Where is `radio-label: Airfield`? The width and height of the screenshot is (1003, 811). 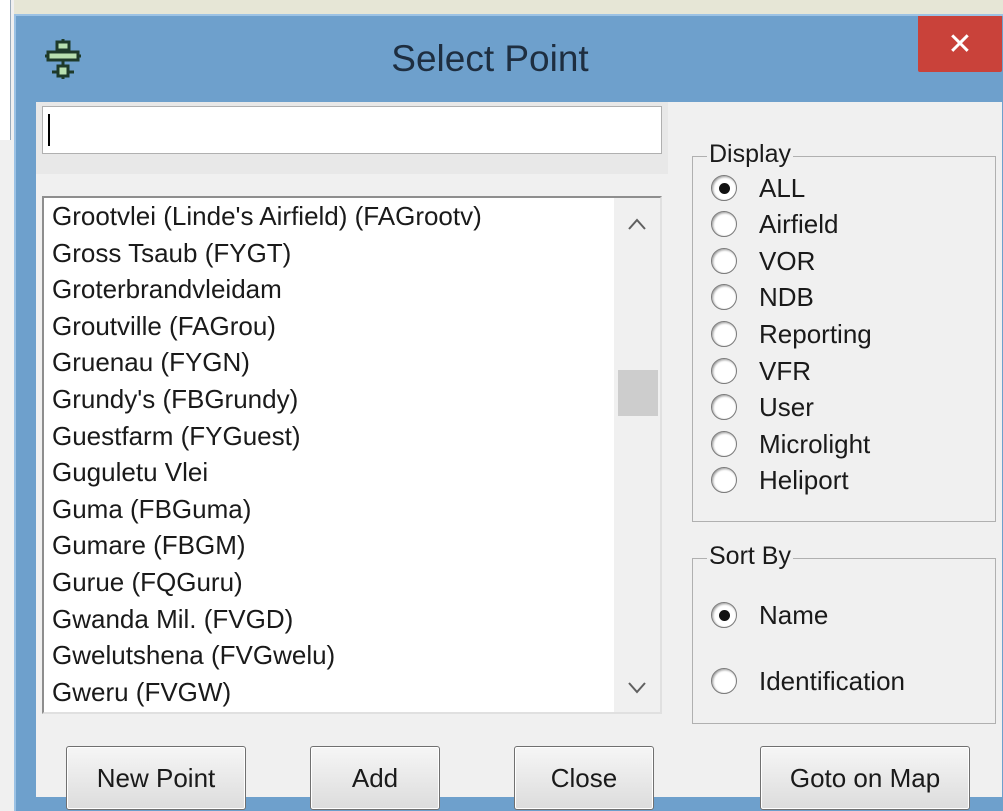 radio-label: Airfield is located at coordinates (799, 223).